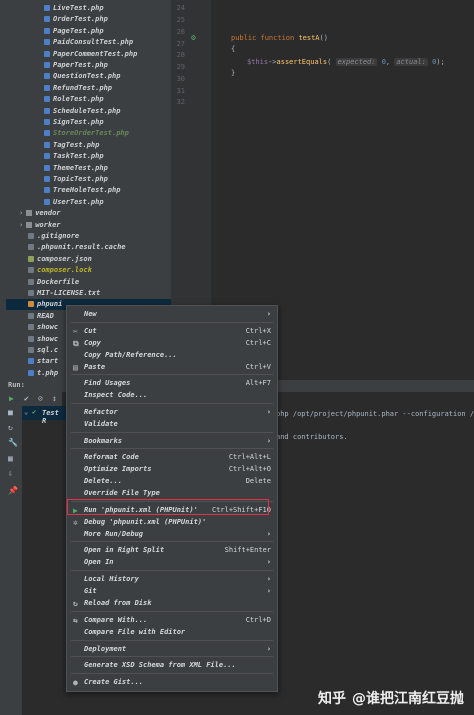 Image resolution: width=474 pixels, height=715 pixels. I want to click on test-tree-root: ⌄ ✔ Test R, so click(44, 415).